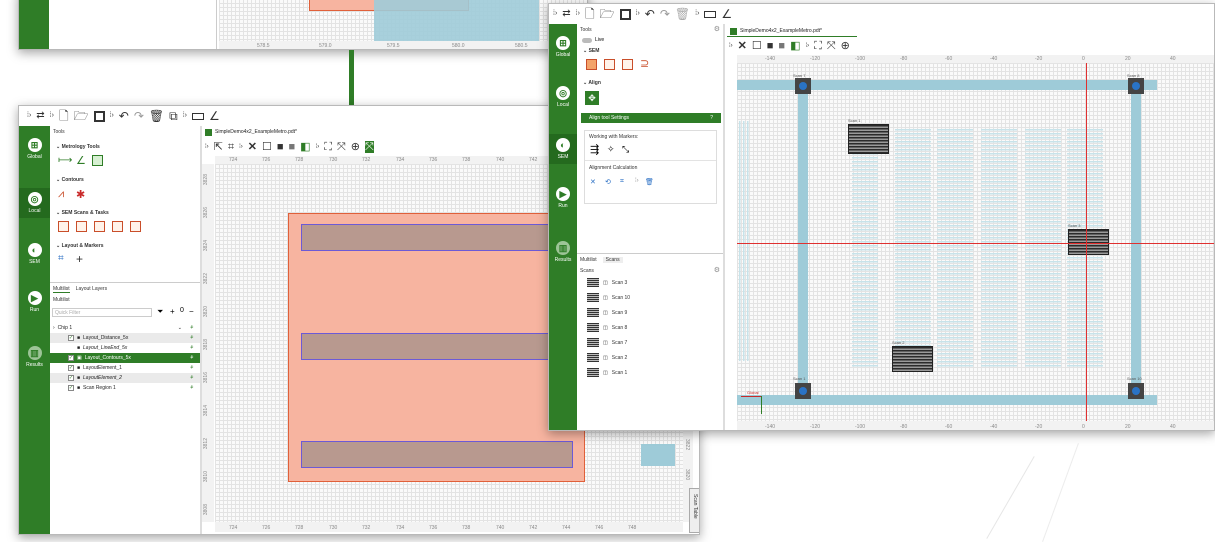 This screenshot has width=1215, height=542. I want to click on scan-image-top, so click(868, 139).